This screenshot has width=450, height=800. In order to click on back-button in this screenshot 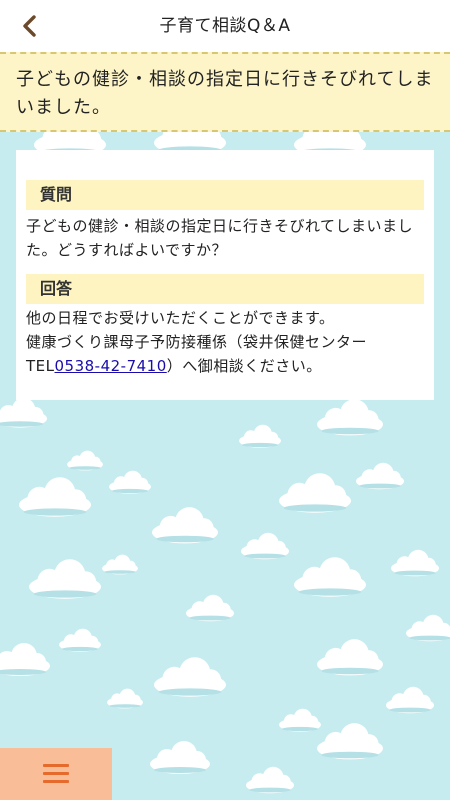, I will do `click(30, 26)`.